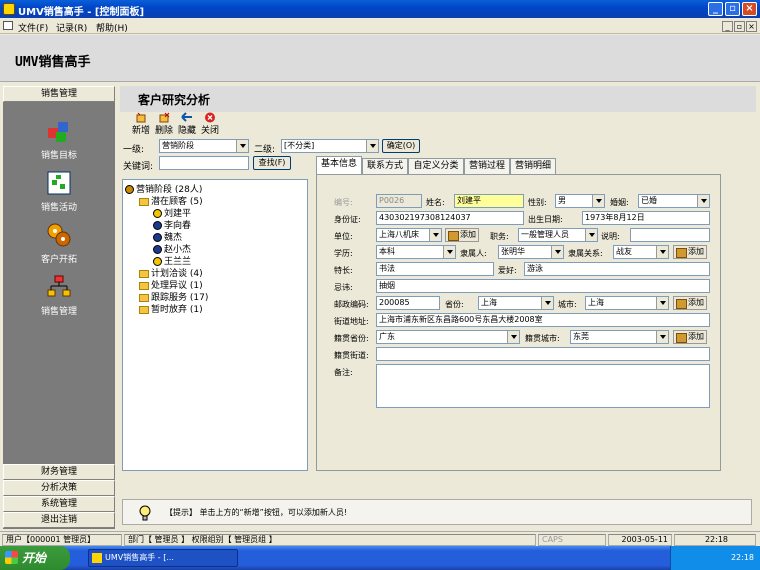 This screenshot has width=760, height=570. Describe the element at coordinates (59, 488) in the screenshot. I see `sidebar-section-analysis: 分析决策` at that location.